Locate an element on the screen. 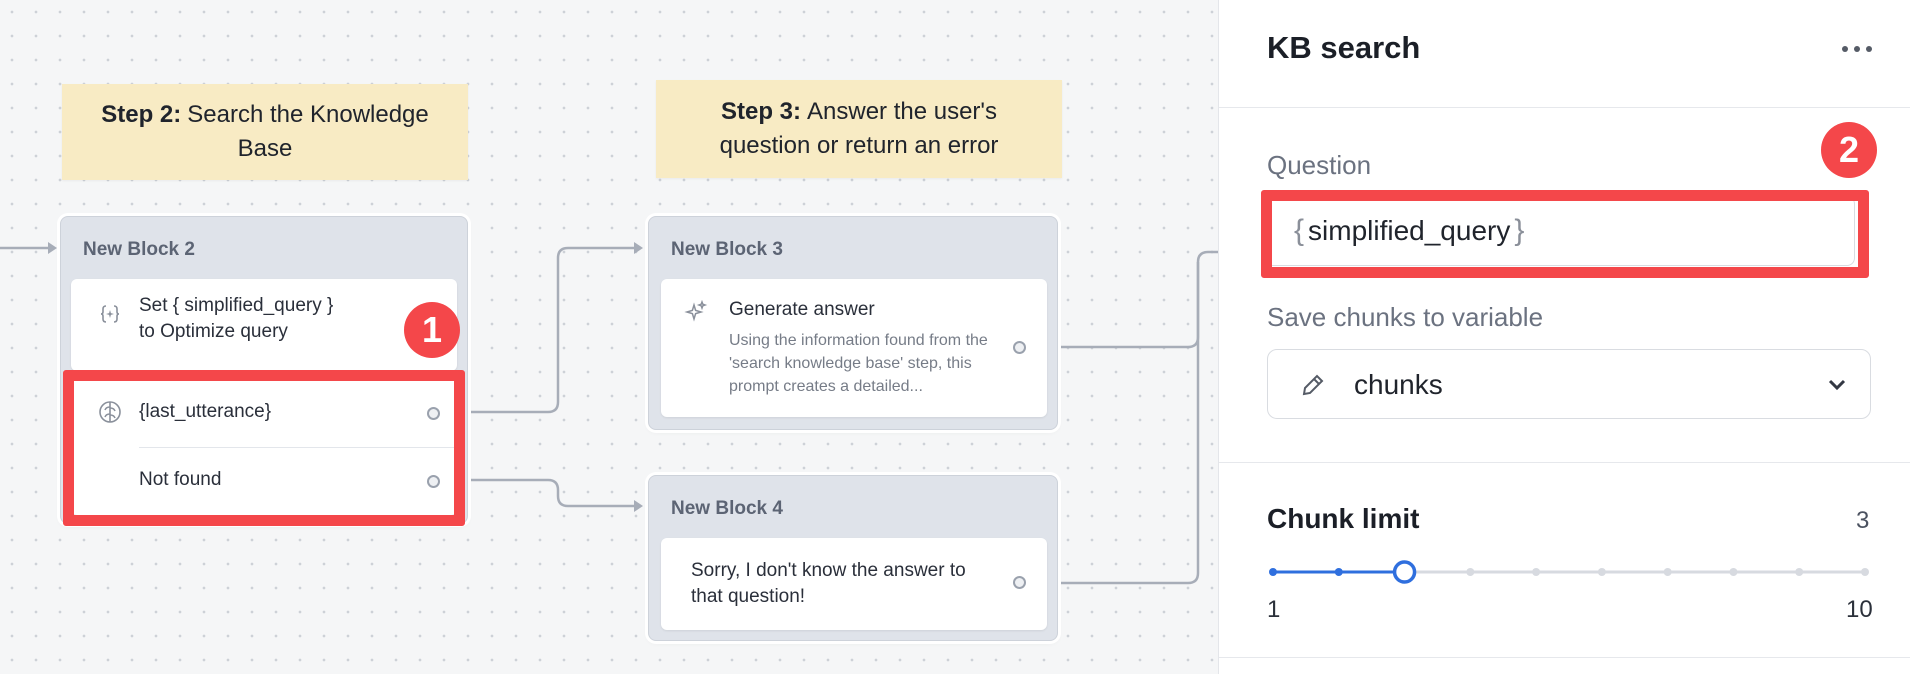 The image size is (1910, 674). chunk-limit-value: 3 is located at coordinates (1863, 520).